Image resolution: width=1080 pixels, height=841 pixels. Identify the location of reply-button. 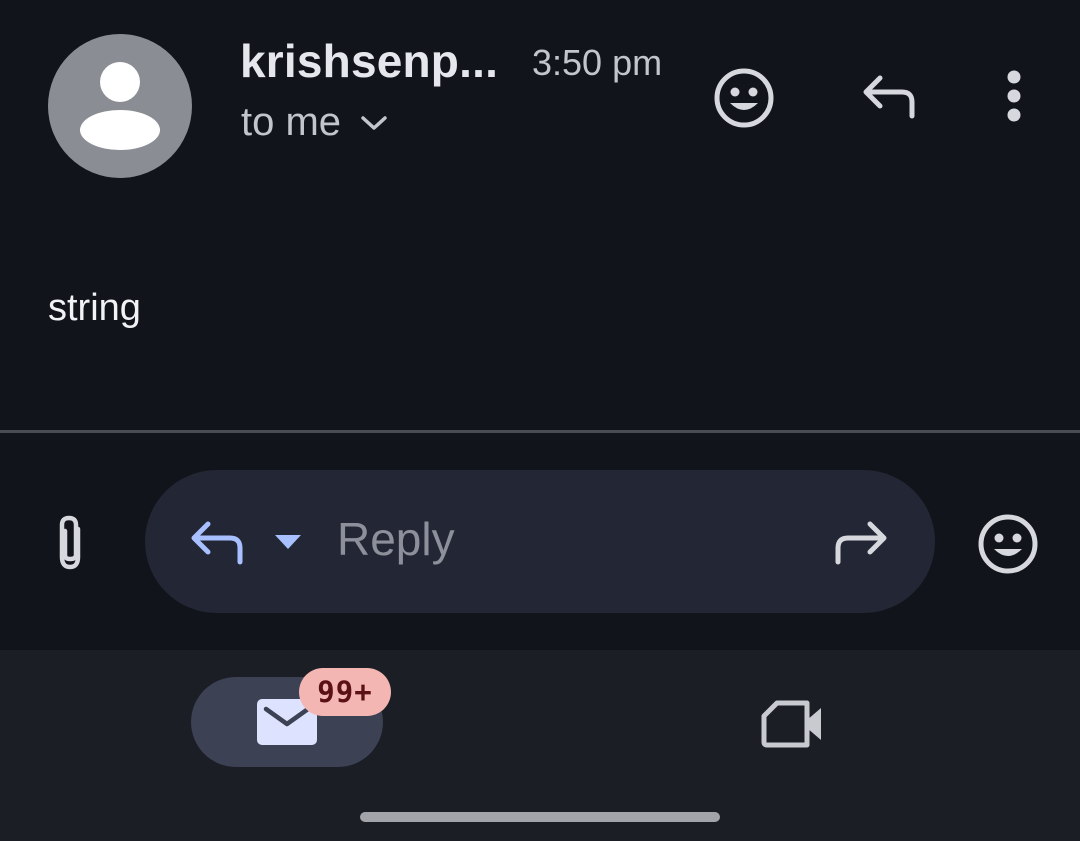
(888, 96).